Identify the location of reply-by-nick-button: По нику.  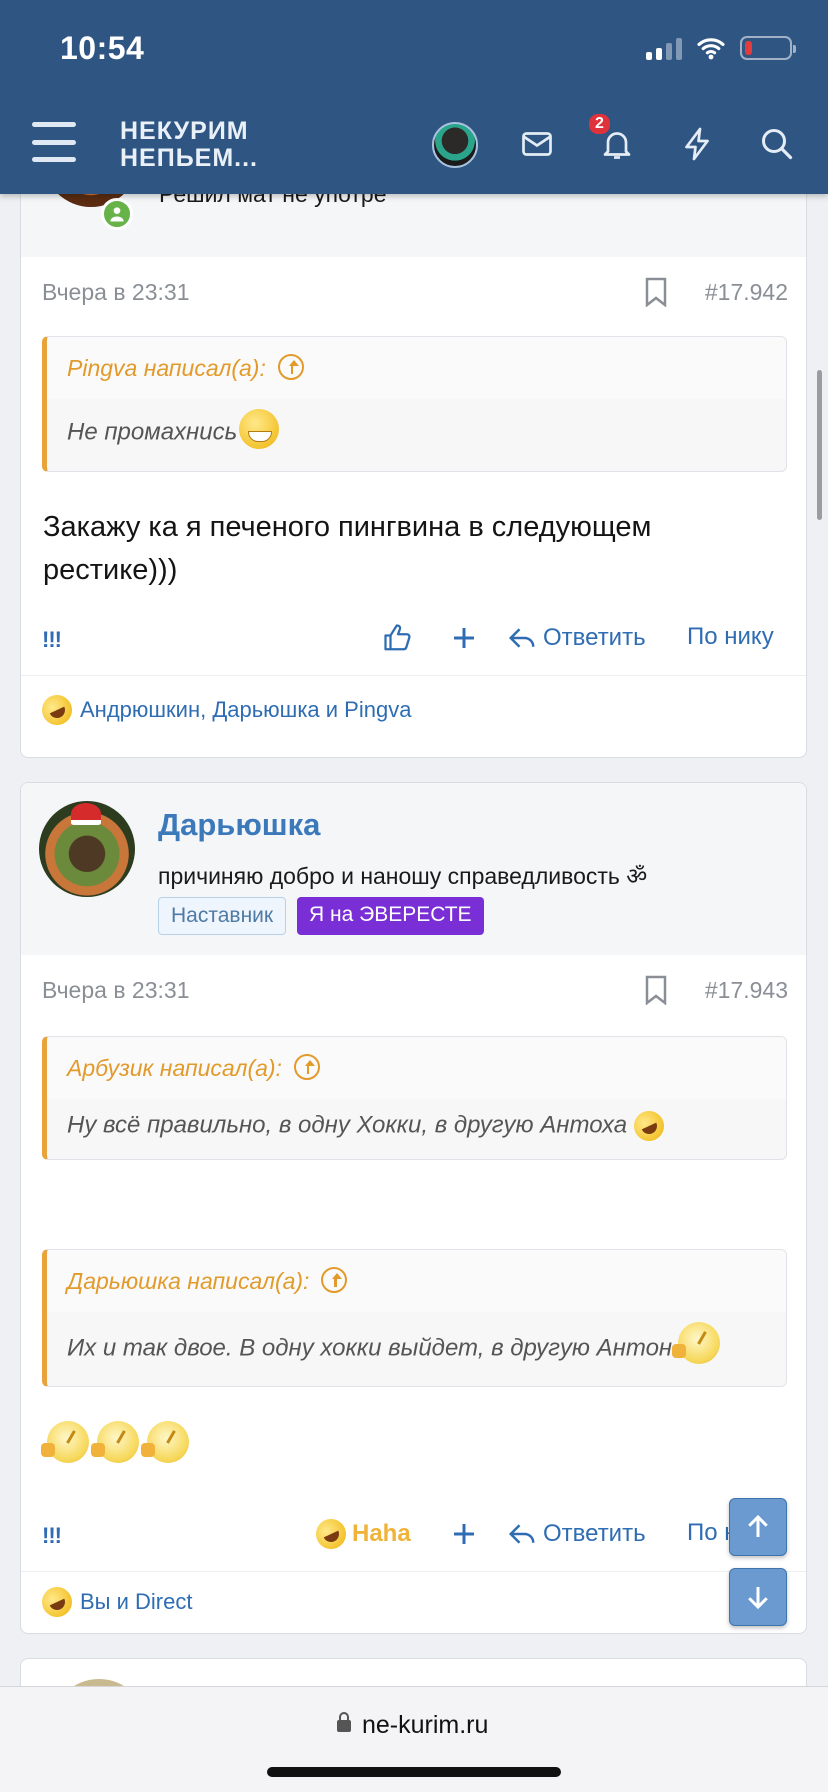
(730, 637).